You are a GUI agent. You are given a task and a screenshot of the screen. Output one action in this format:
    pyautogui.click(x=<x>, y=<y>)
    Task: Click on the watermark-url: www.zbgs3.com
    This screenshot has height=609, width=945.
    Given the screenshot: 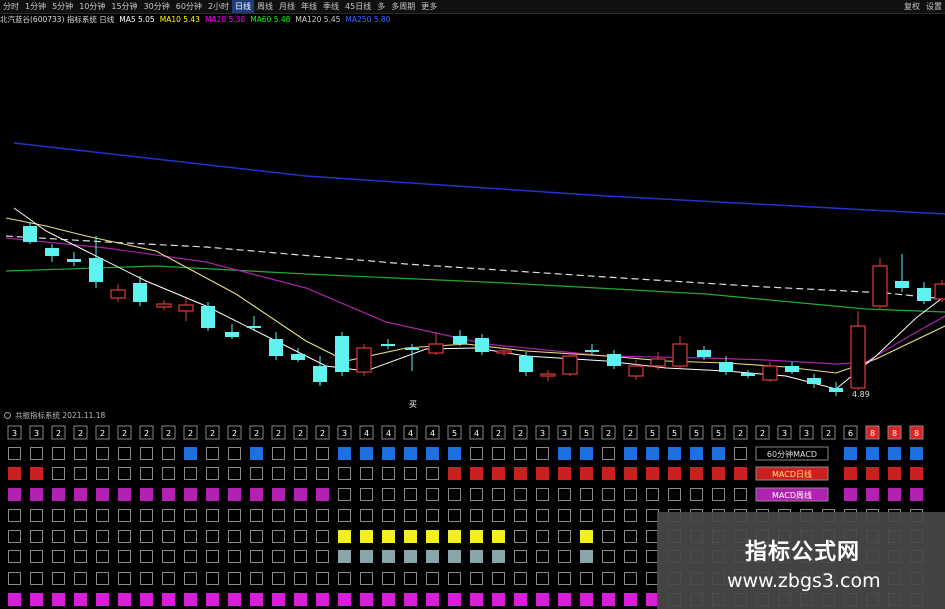 What is the action you would take?
    pyautogui.click(x=804, y=581)
    